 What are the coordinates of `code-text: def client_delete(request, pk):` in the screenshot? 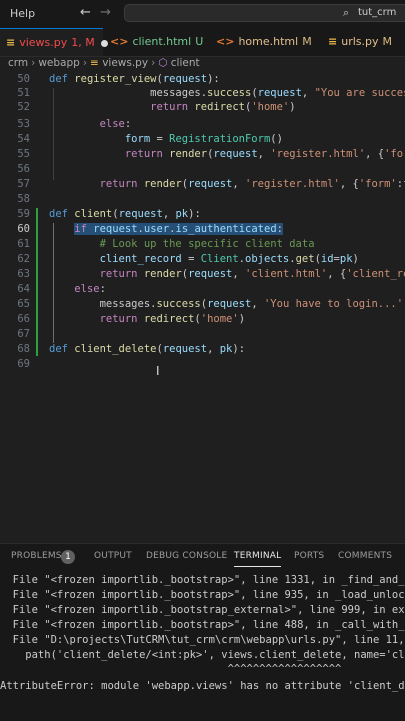 It's located at (147, 349).